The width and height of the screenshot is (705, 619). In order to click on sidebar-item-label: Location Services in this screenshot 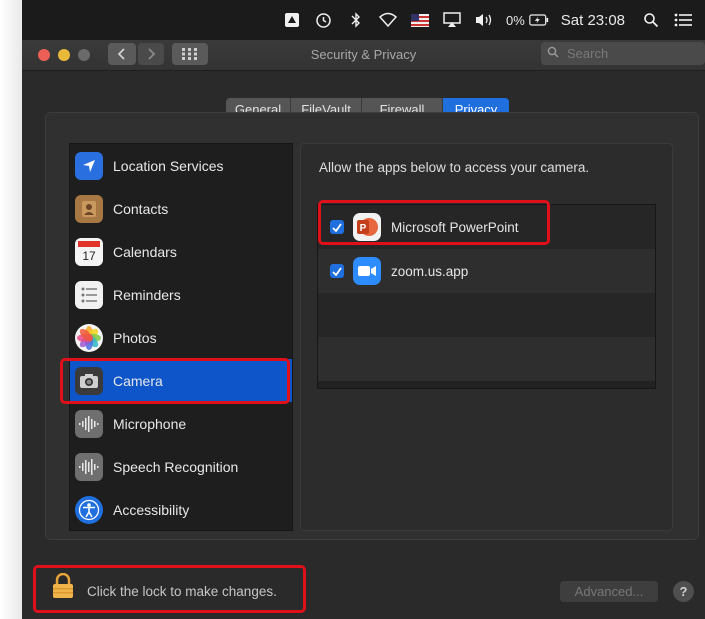, I will do `click(168, 165)`.